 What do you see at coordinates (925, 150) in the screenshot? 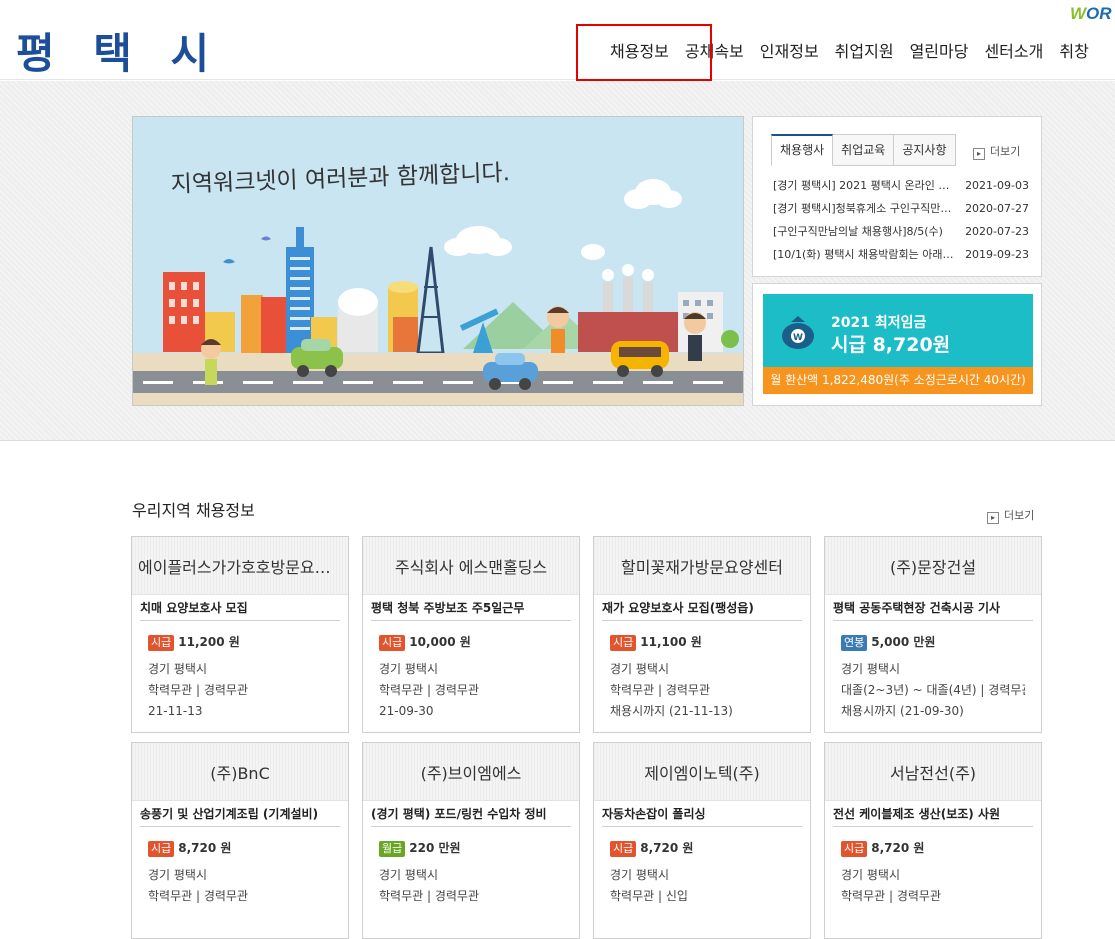
I see `tab-notices: 공지사항` at bounding box center [925, 150].